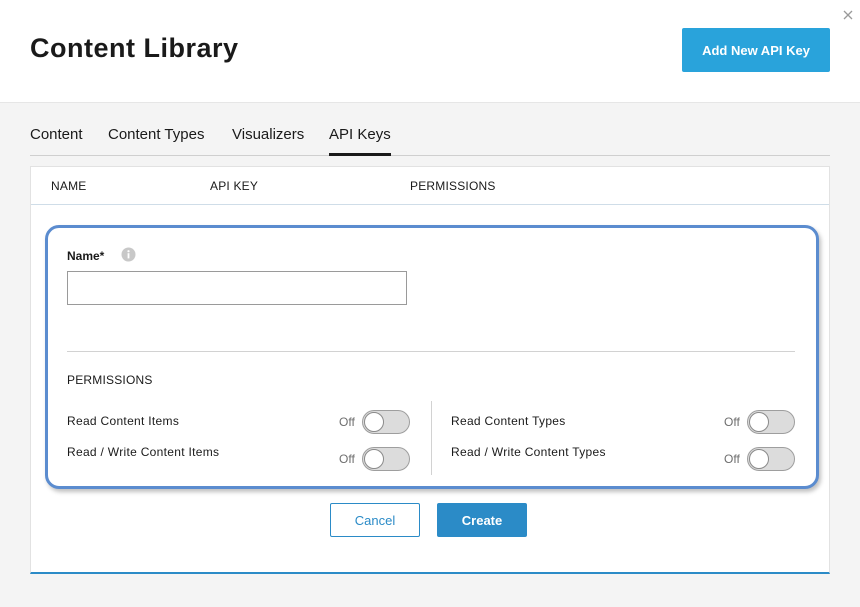 This screenshot has height=607, width=860. What do you see at coordinates (123, 421) in the screenshot?
I see `permission-label-read-content-items: Read Content Items` at bounding box center [123, 421].